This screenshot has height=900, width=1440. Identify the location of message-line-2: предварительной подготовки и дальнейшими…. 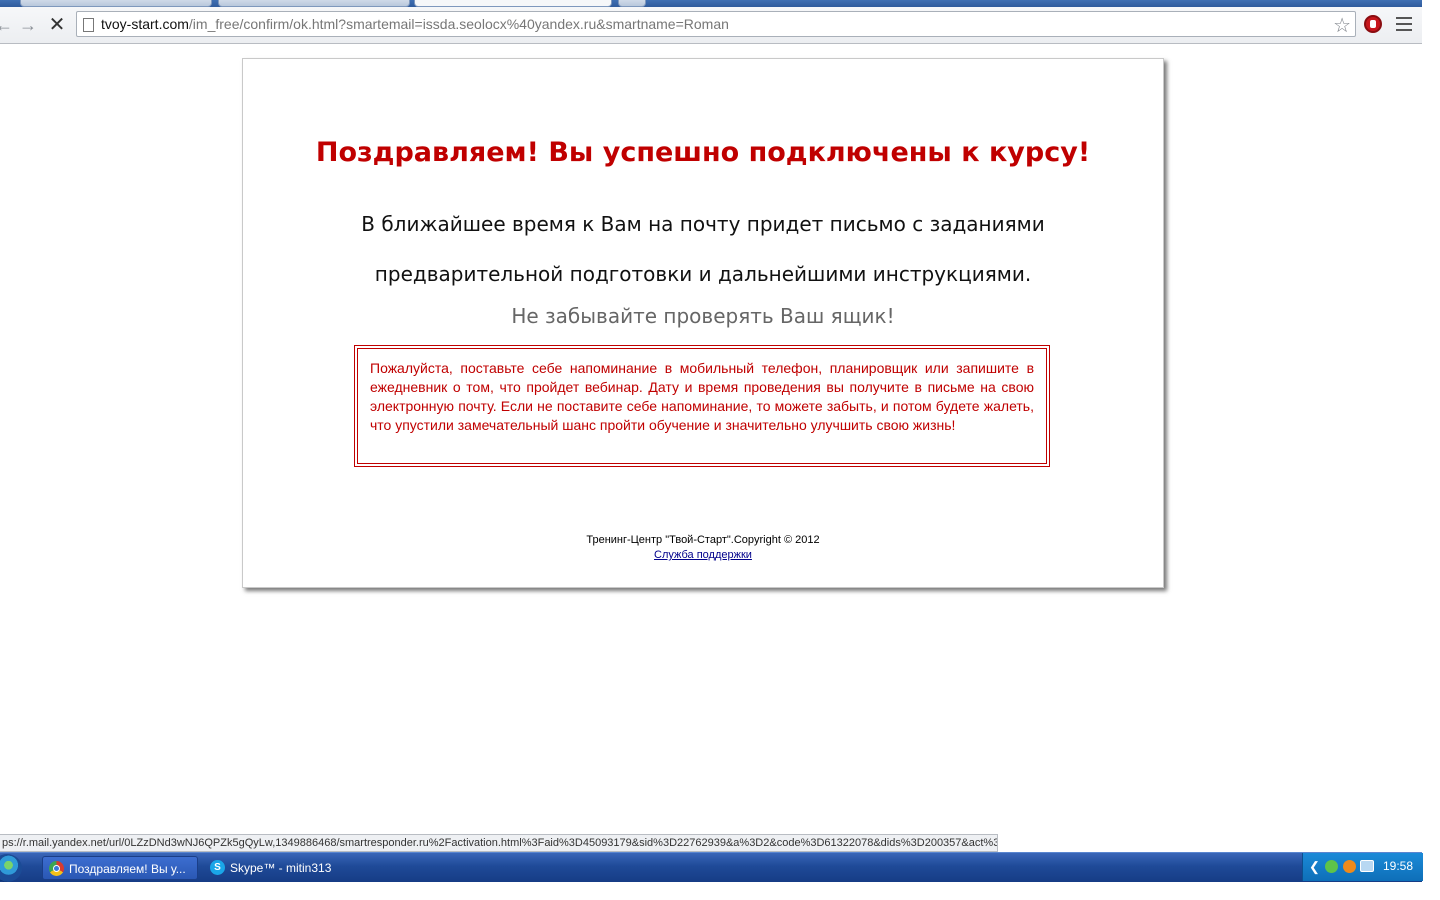
(703, 274).